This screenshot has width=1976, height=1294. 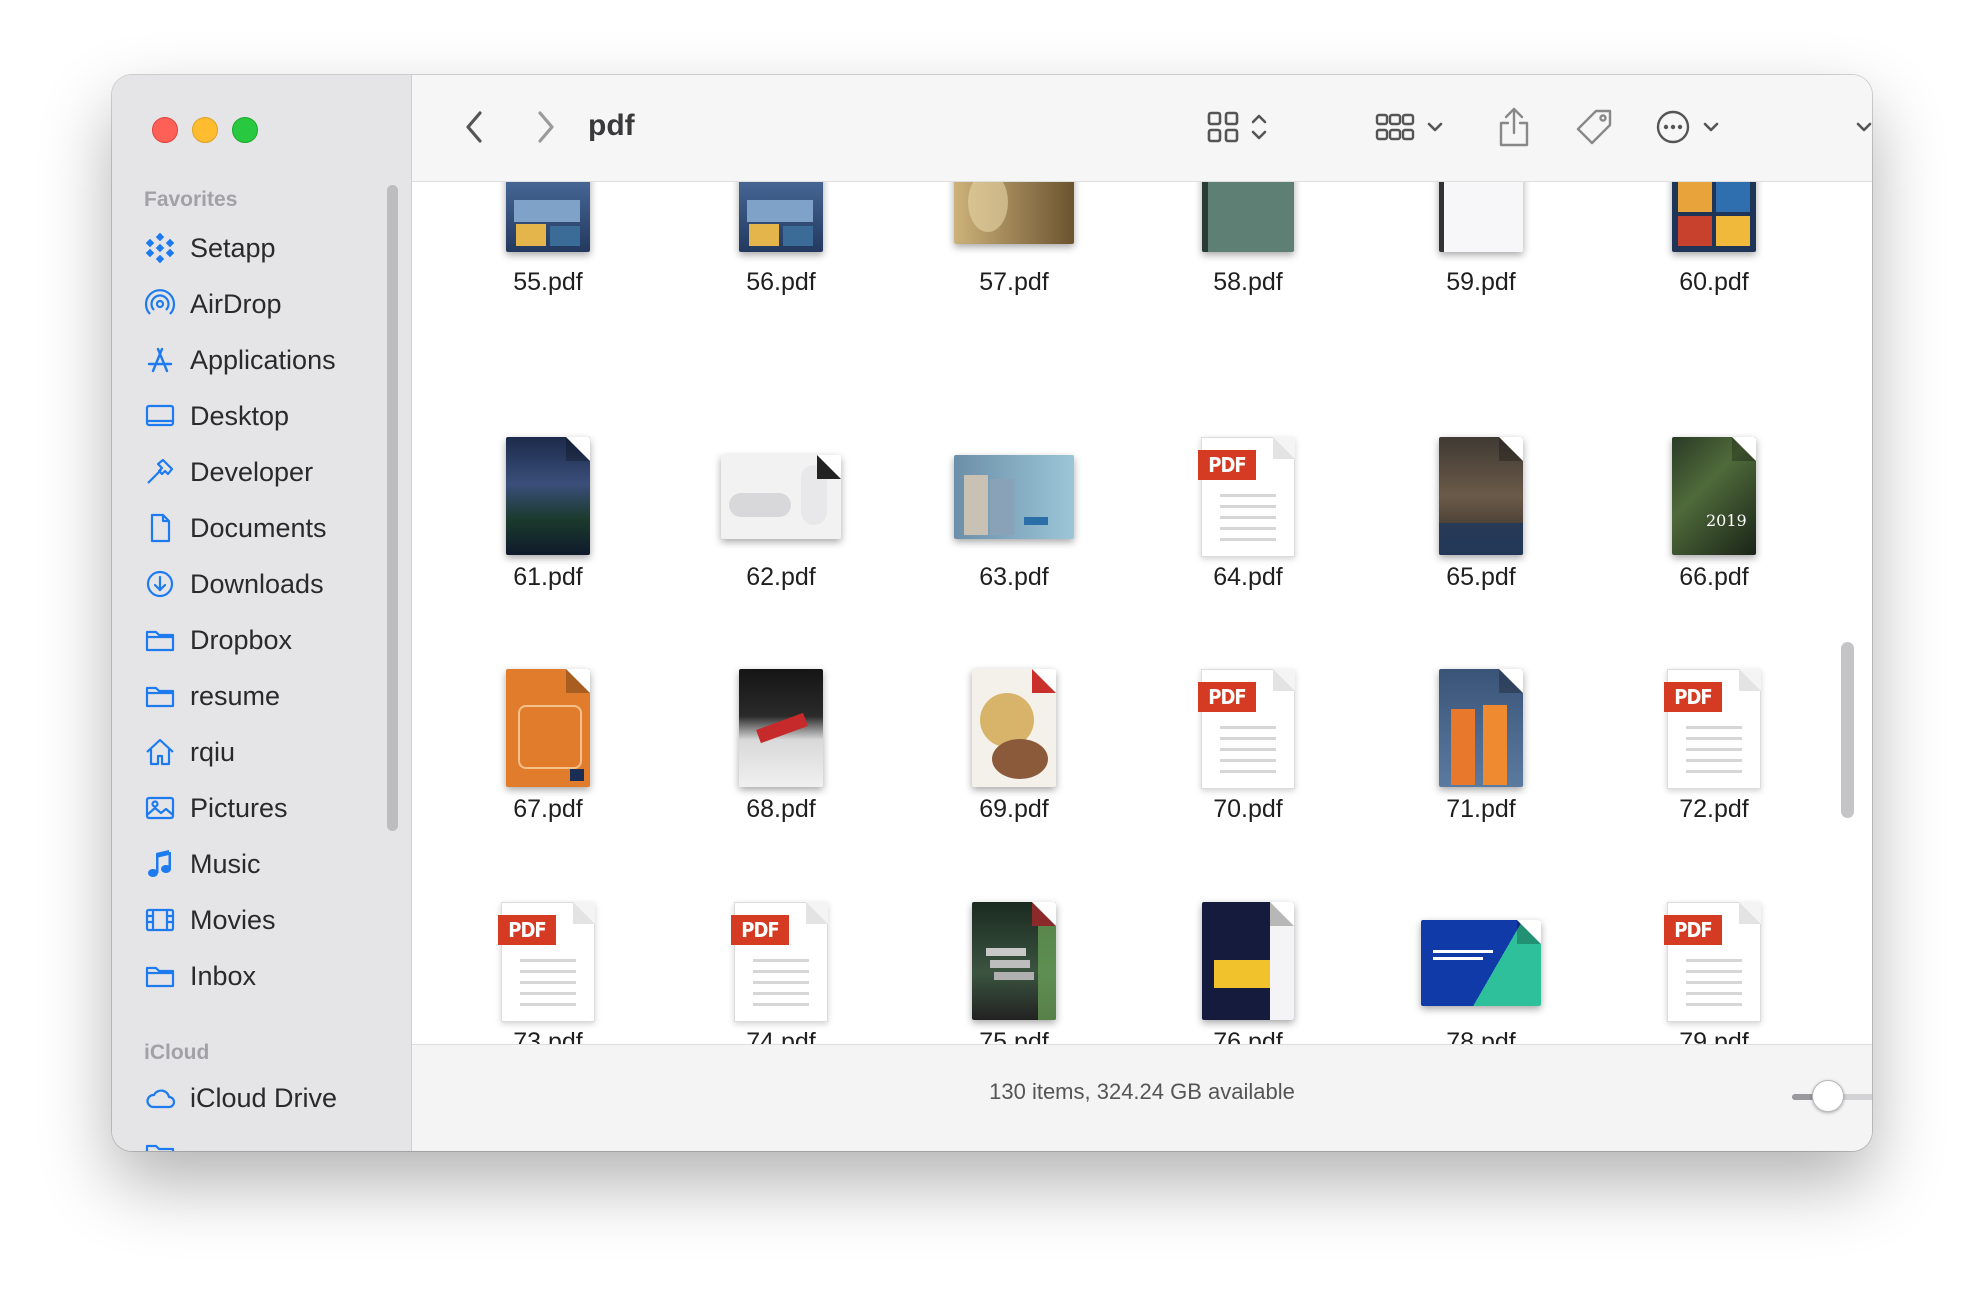 I want to click on download-icon, so click(x=160, y=584).